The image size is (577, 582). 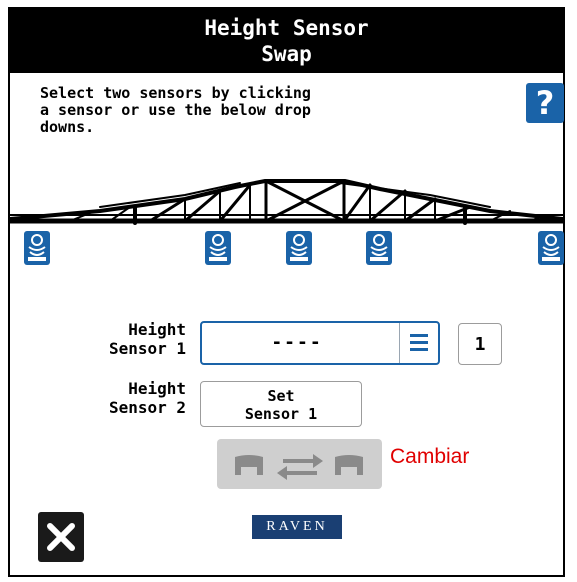 I want to click on close-icon, so click(x=61, y=537).